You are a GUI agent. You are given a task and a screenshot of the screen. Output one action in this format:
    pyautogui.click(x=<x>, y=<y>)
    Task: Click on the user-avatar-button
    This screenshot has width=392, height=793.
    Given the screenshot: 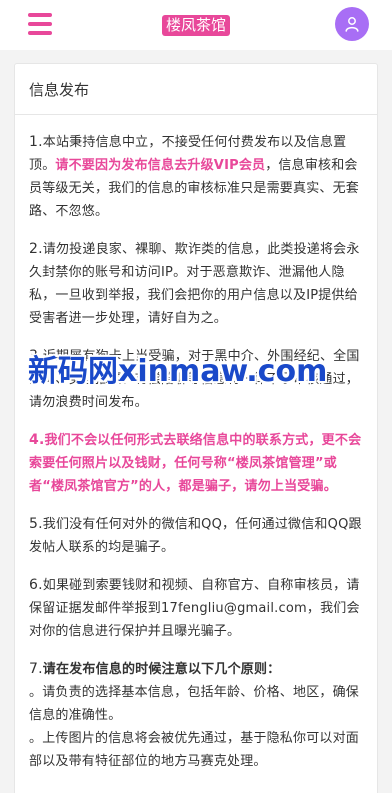 What is the action you would take?
    pyautogui.click(x=352, y=24)
    